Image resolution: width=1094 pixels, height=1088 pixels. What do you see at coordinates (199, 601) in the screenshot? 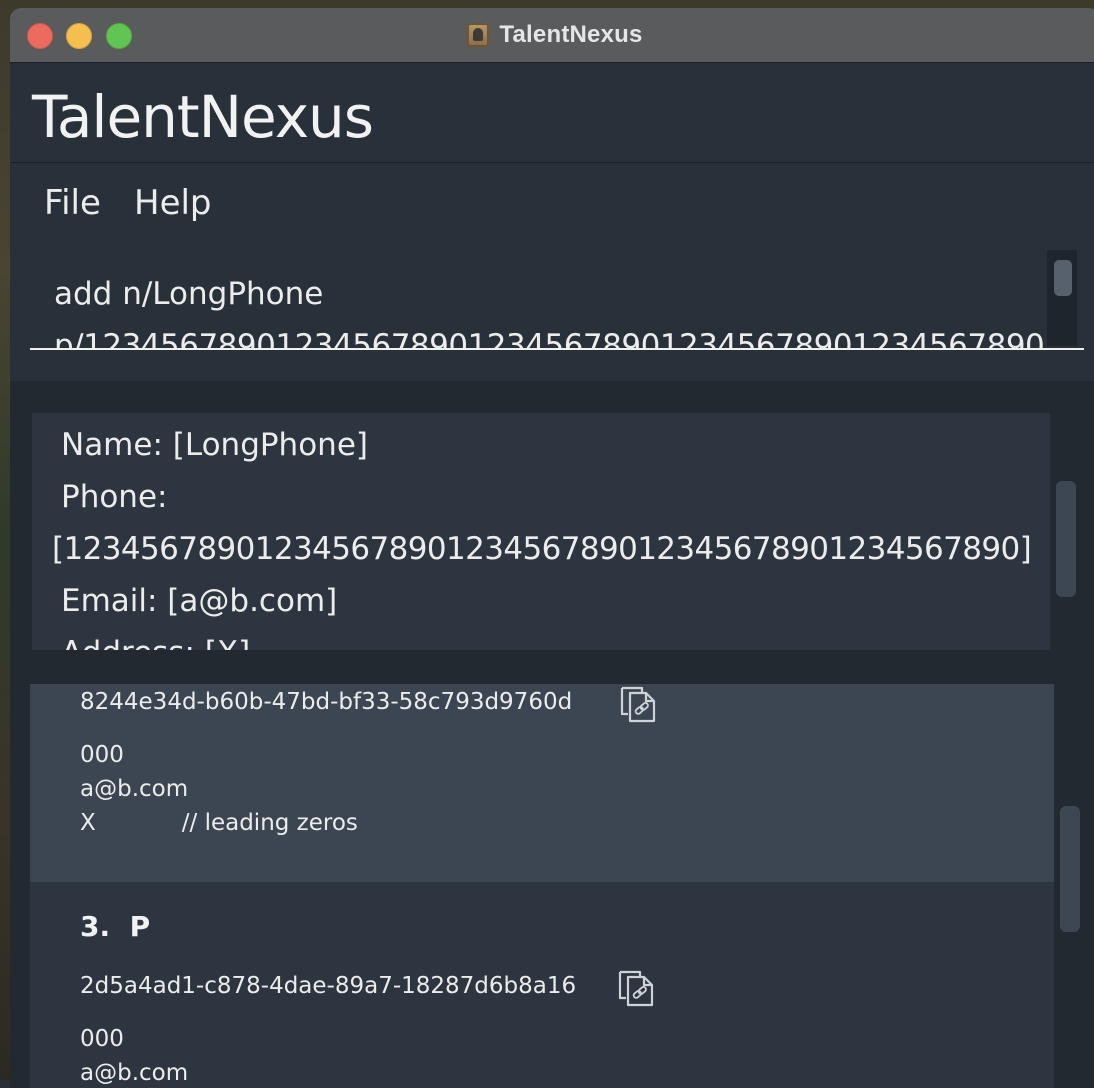
I see `result-email-line: Email: [a@b.com]` at bounding box center [199, 601].